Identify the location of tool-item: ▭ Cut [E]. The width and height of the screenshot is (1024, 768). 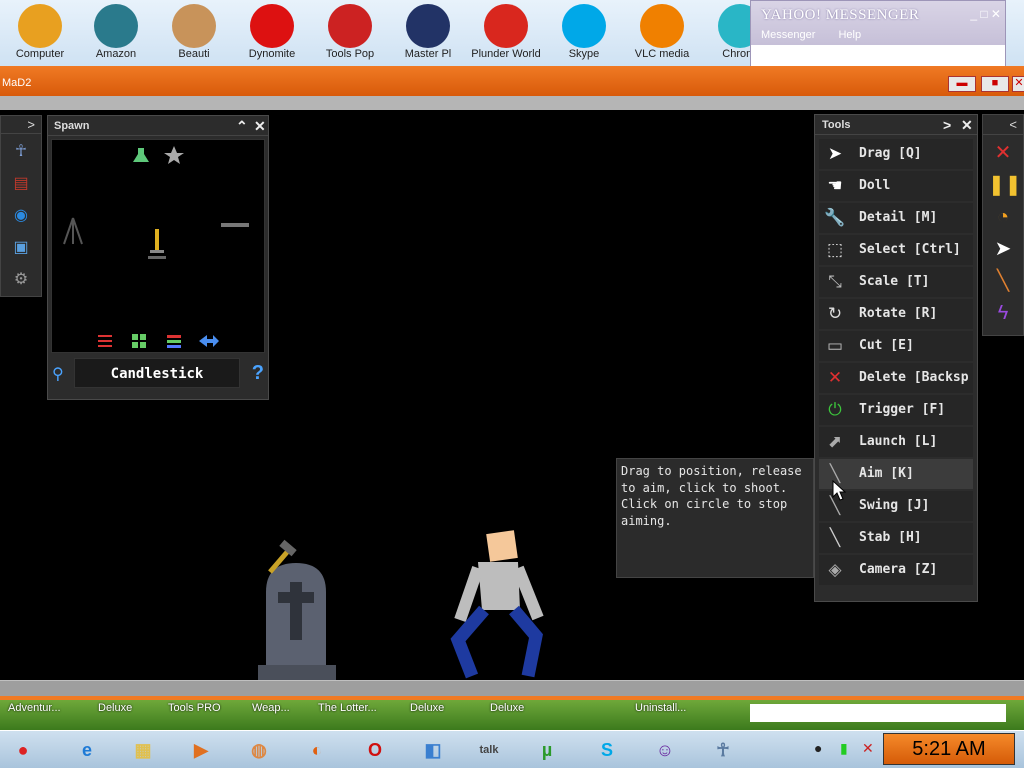
(896, 346).